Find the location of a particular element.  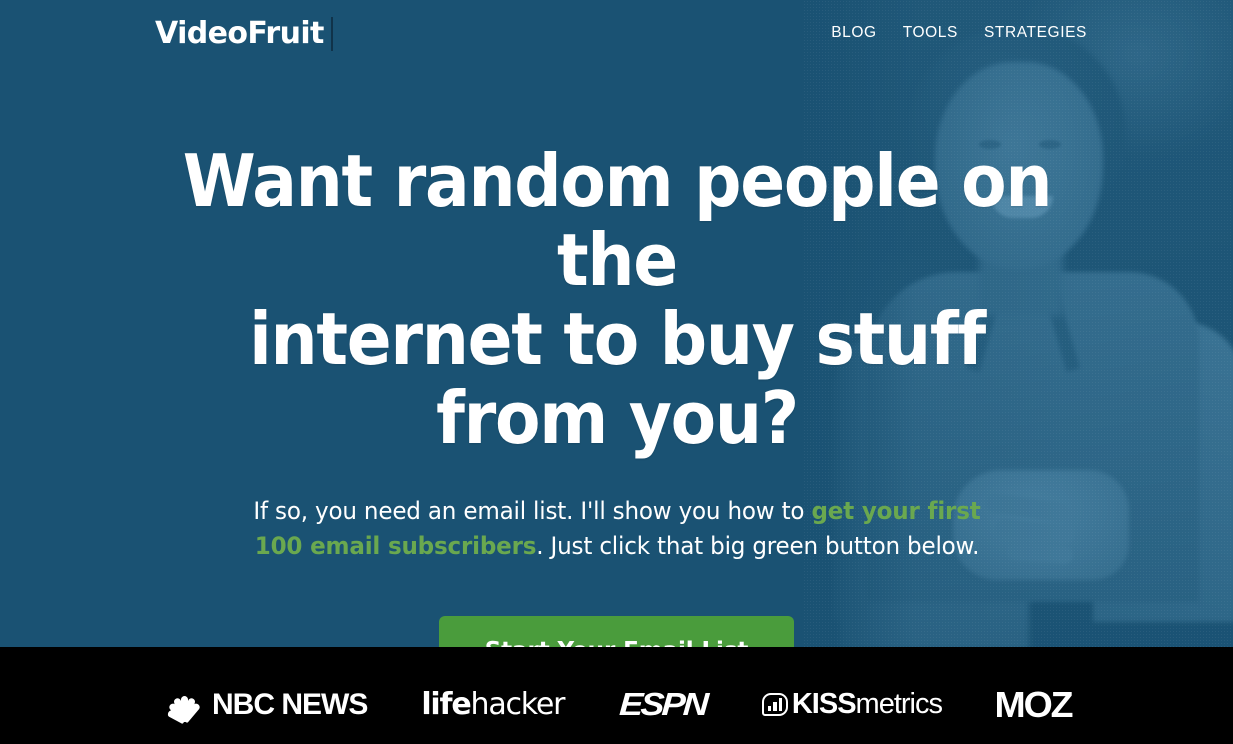

headline-line-2: internet to buy stuff from you? is located at coordinates (617, 378).